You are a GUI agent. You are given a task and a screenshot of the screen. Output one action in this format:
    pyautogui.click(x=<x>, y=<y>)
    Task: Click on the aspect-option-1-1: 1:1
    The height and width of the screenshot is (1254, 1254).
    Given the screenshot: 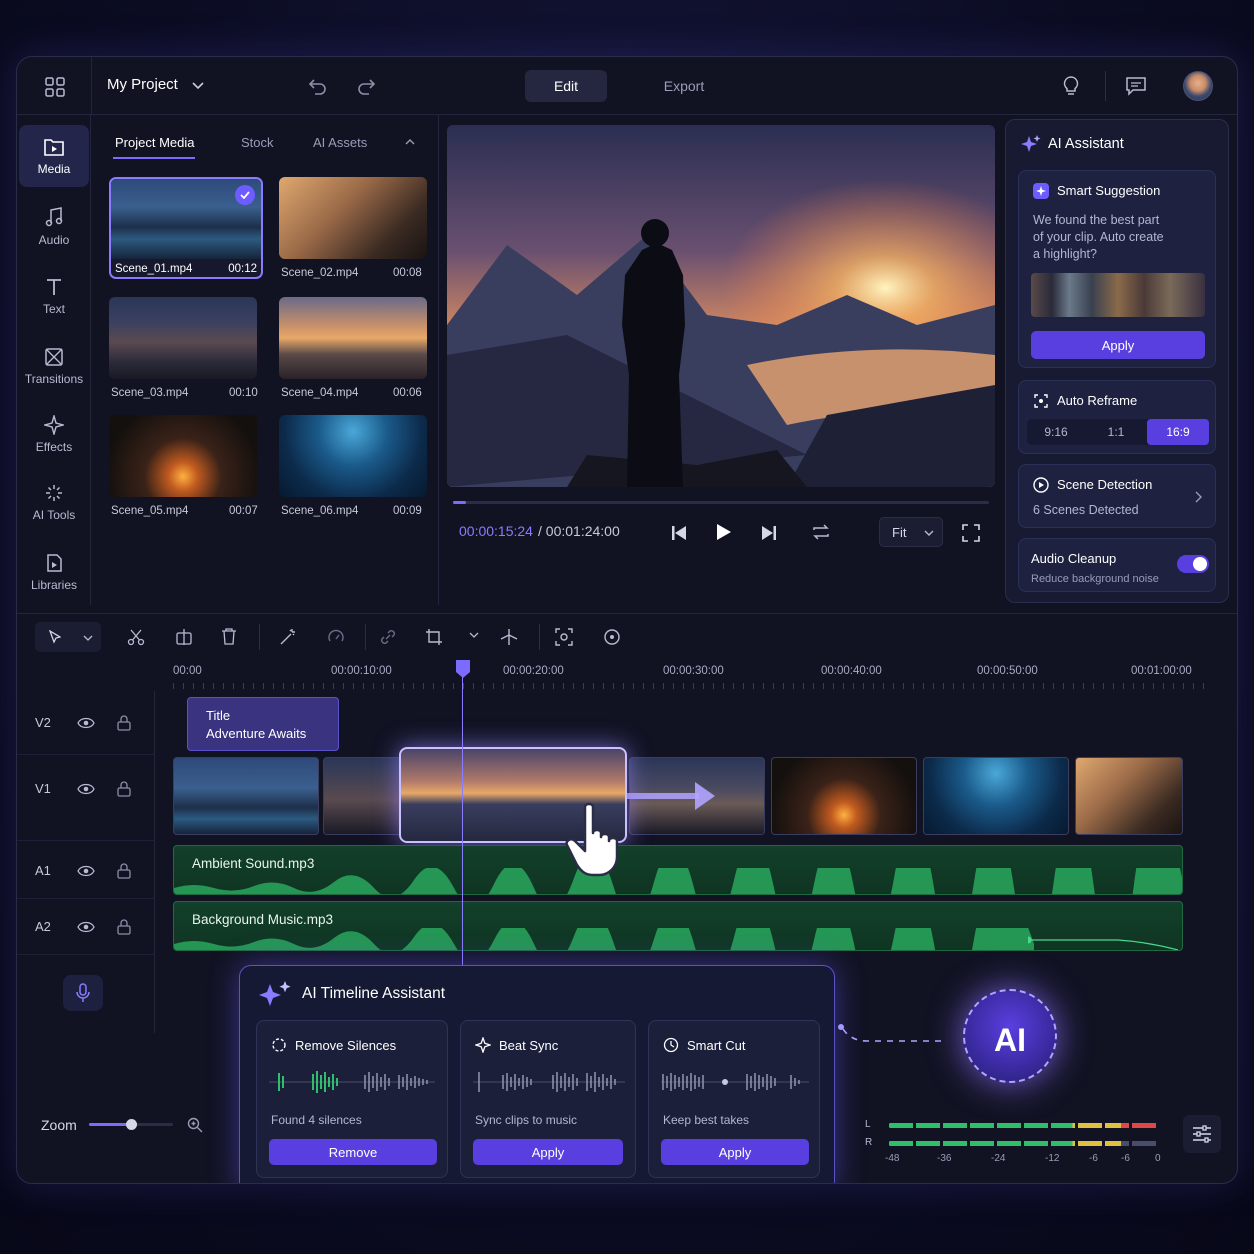 What is the action you would take?
    pyautogui.click(x=1116, y=432)
    